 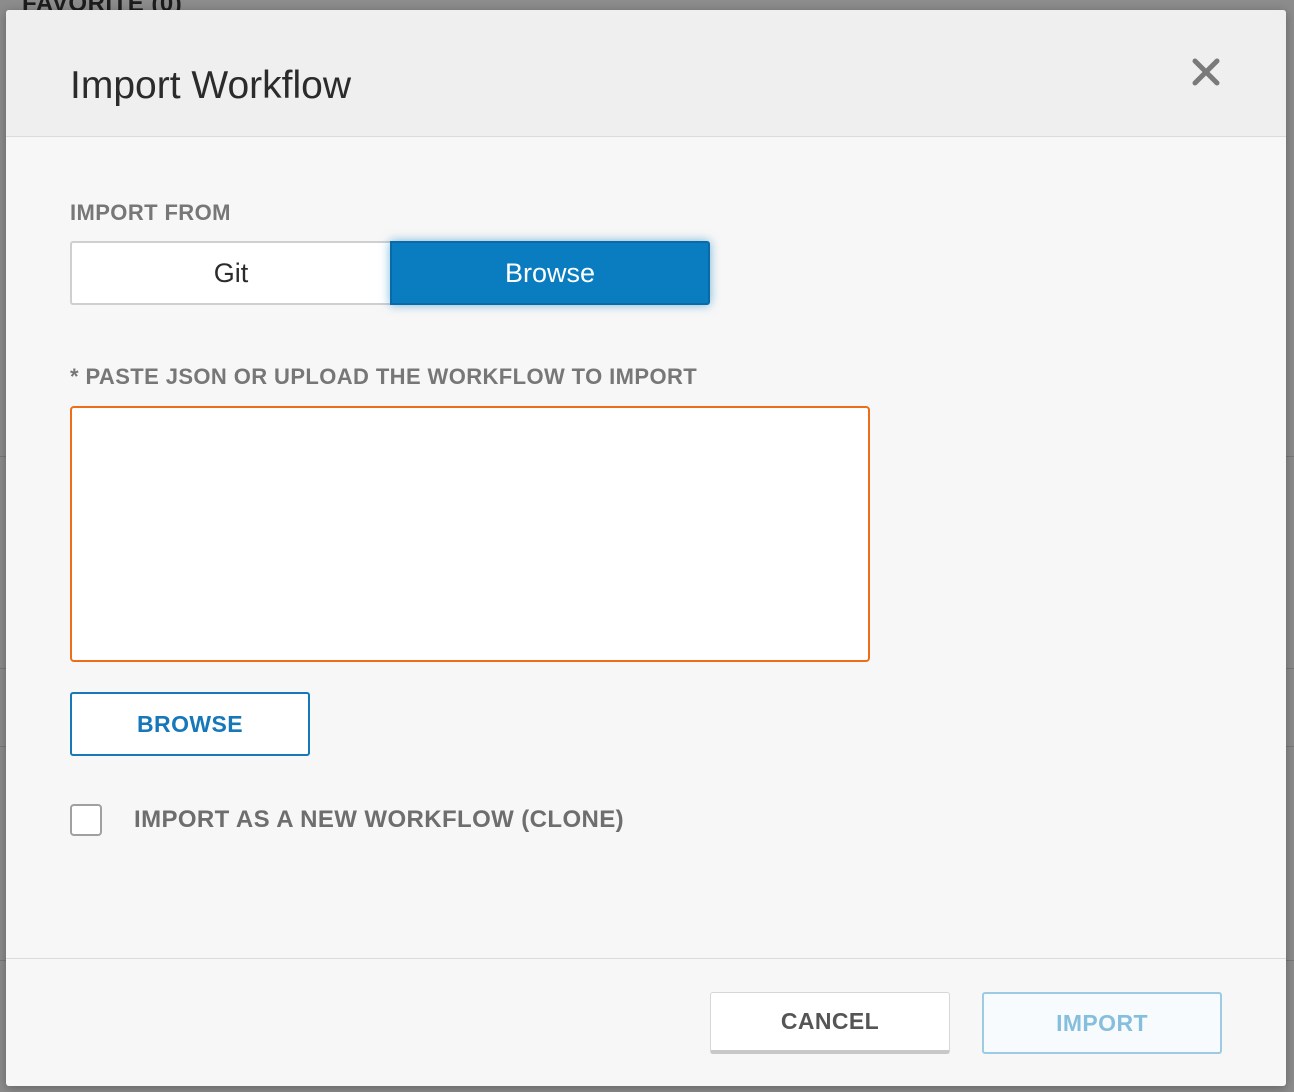 I want to click on dialog-header: Import Workflow, so click(x=646, y=73).